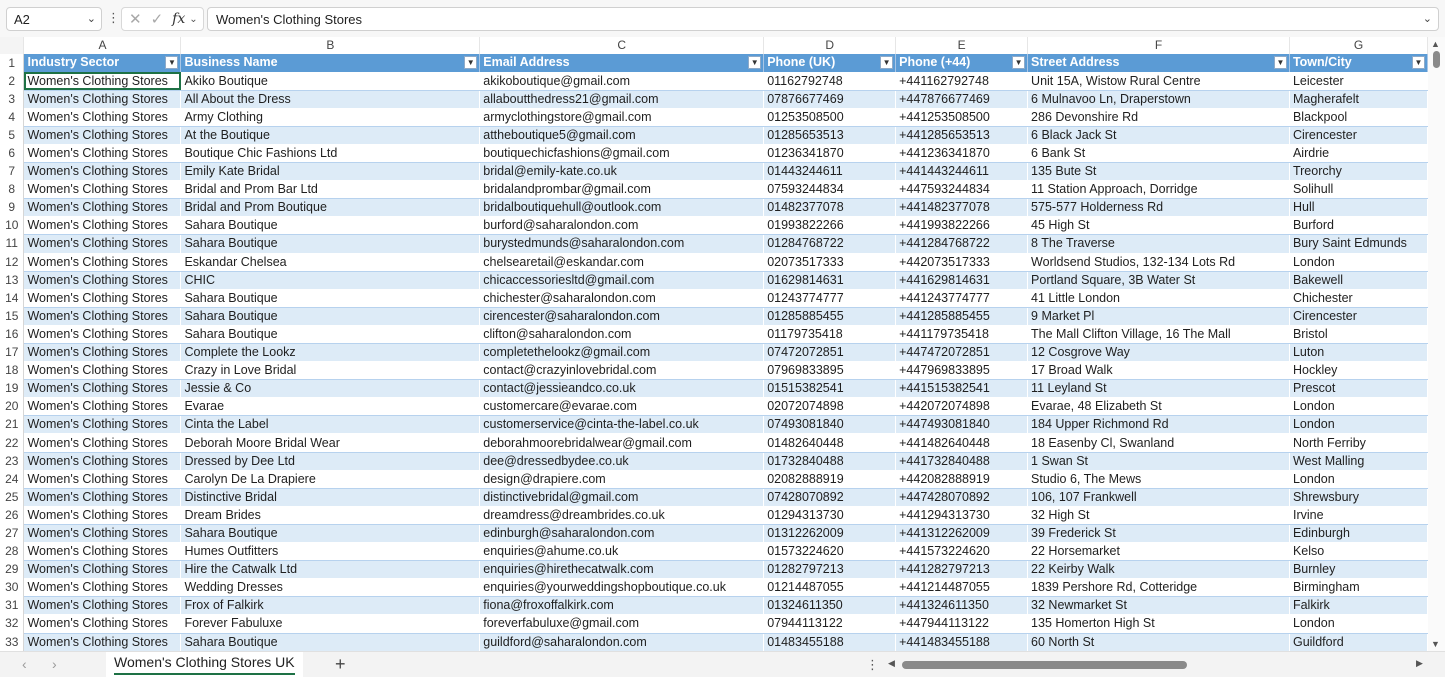 This screenshot has width=1445, height=677. Describe the element at coordinates (1158, 262) in the screenshot. I see `table-cell: Worldsend Studios, 132-134 Lots Rd` at that location.